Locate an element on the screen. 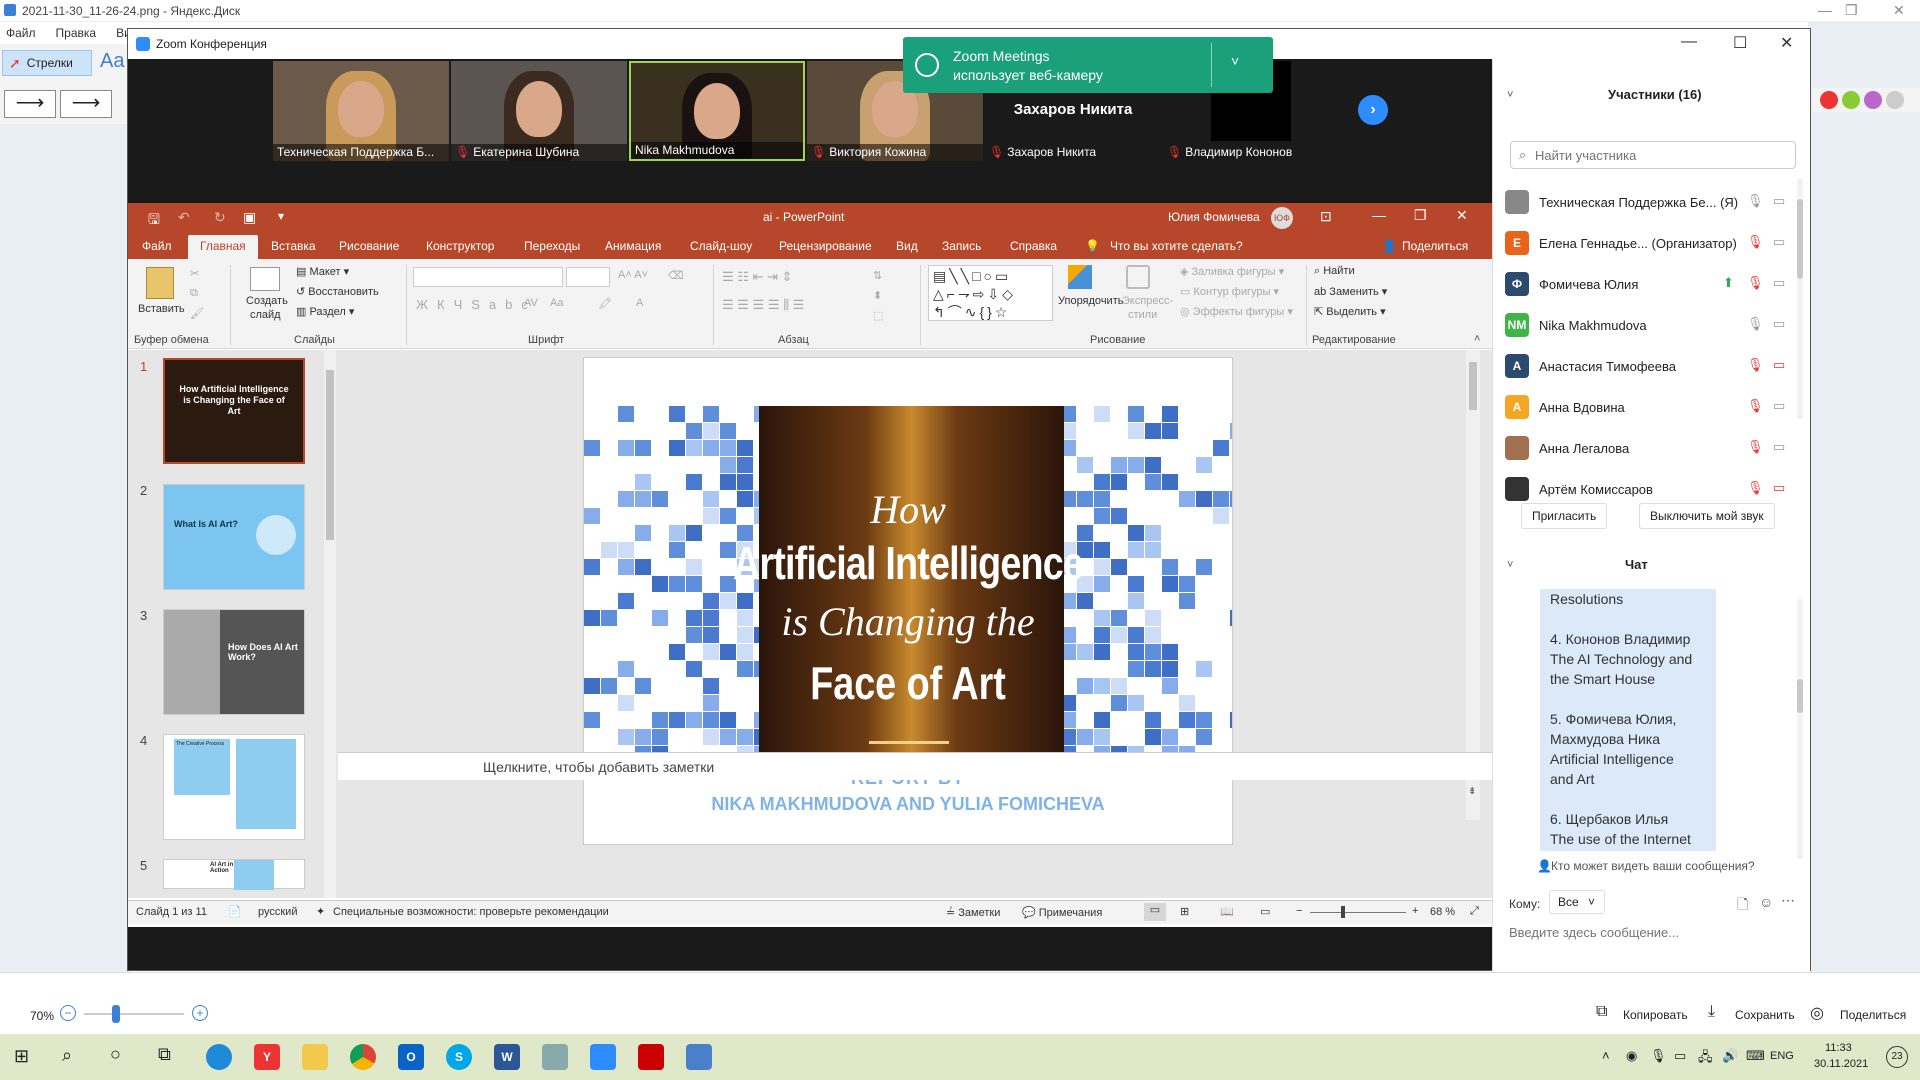 The height and width of the screenshot is (1080, 1920). webcam-notification: Zoom Meetings использует веб-камеру ˅ is located at coordinates (1088, 65).